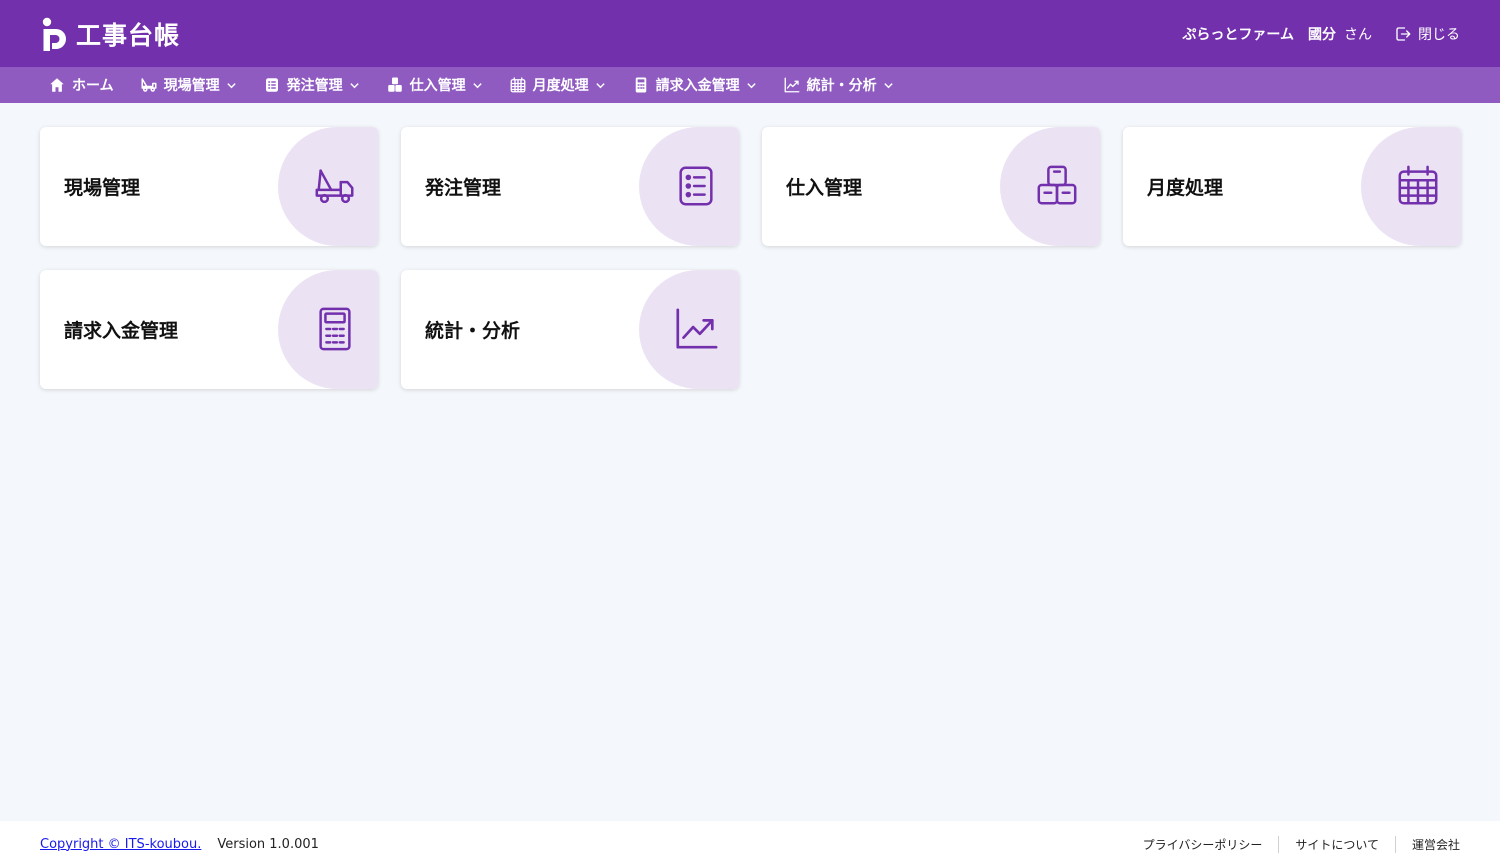  I want to click on copyright-link: Copyright © ITS-koubou., so click(120, 844).